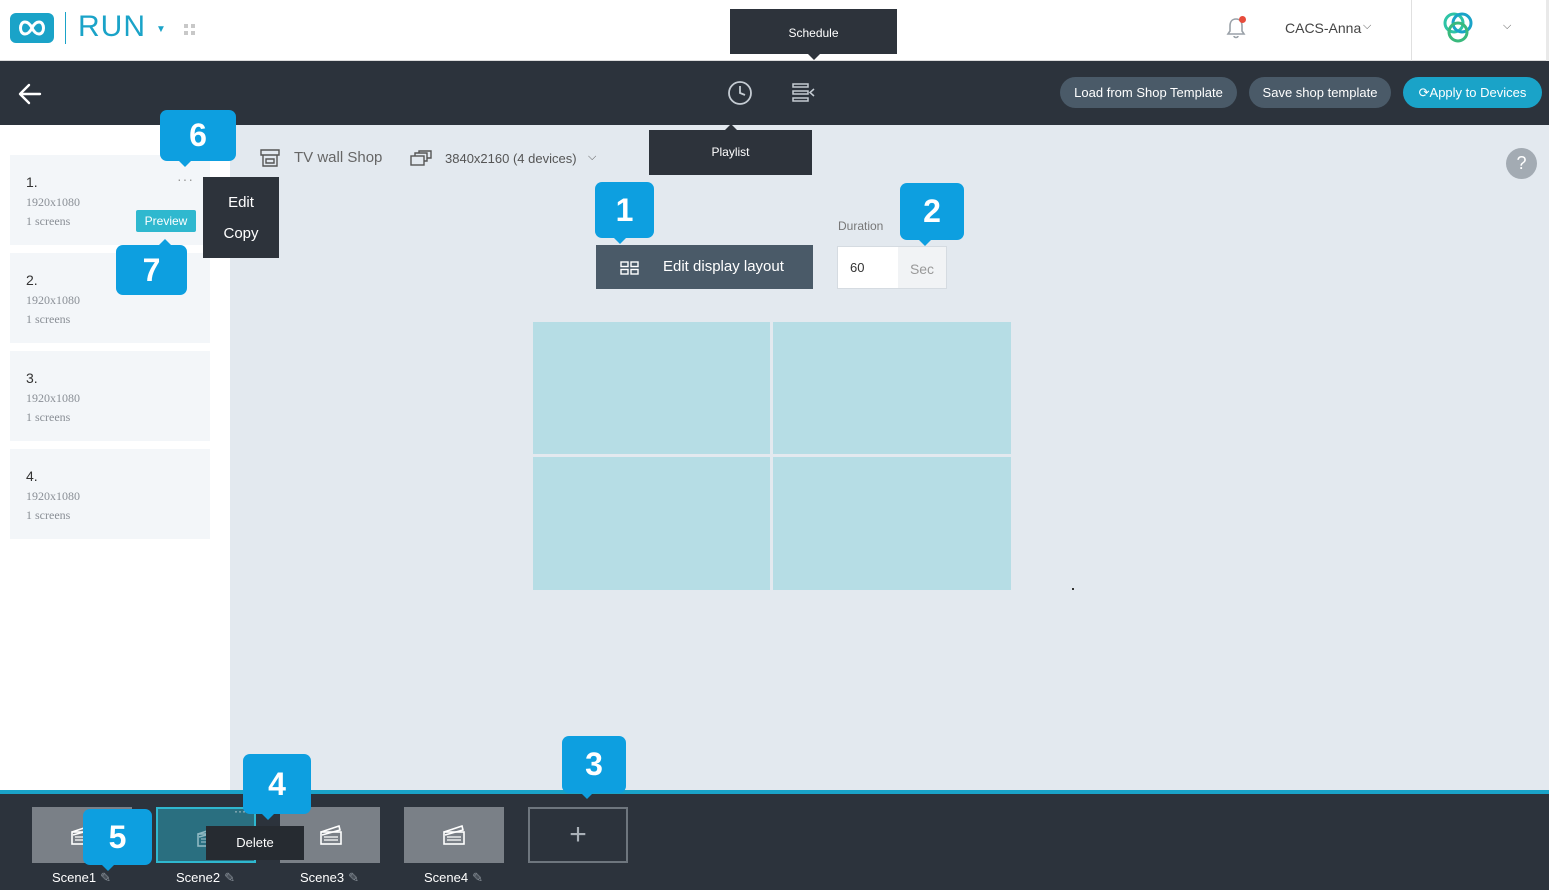  What do you see at coordinates (861, 226) in the screenshot?
I see `duration-label: Duration` at bounding box center [861, 226].